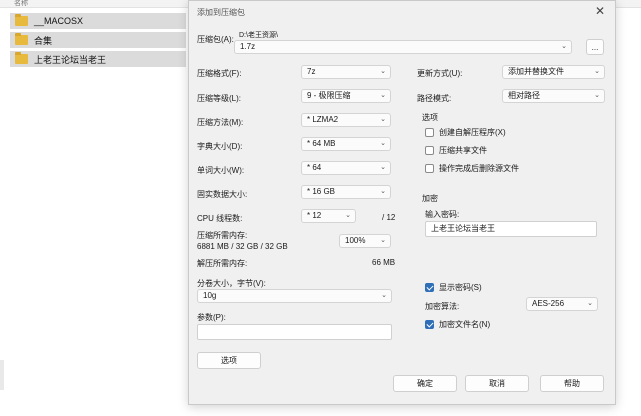 This screenshot has width=641, height=416. Describe the element at coordinates (321, 143) in the screenshot. I see `dict-value: * 64 MB` at that location.